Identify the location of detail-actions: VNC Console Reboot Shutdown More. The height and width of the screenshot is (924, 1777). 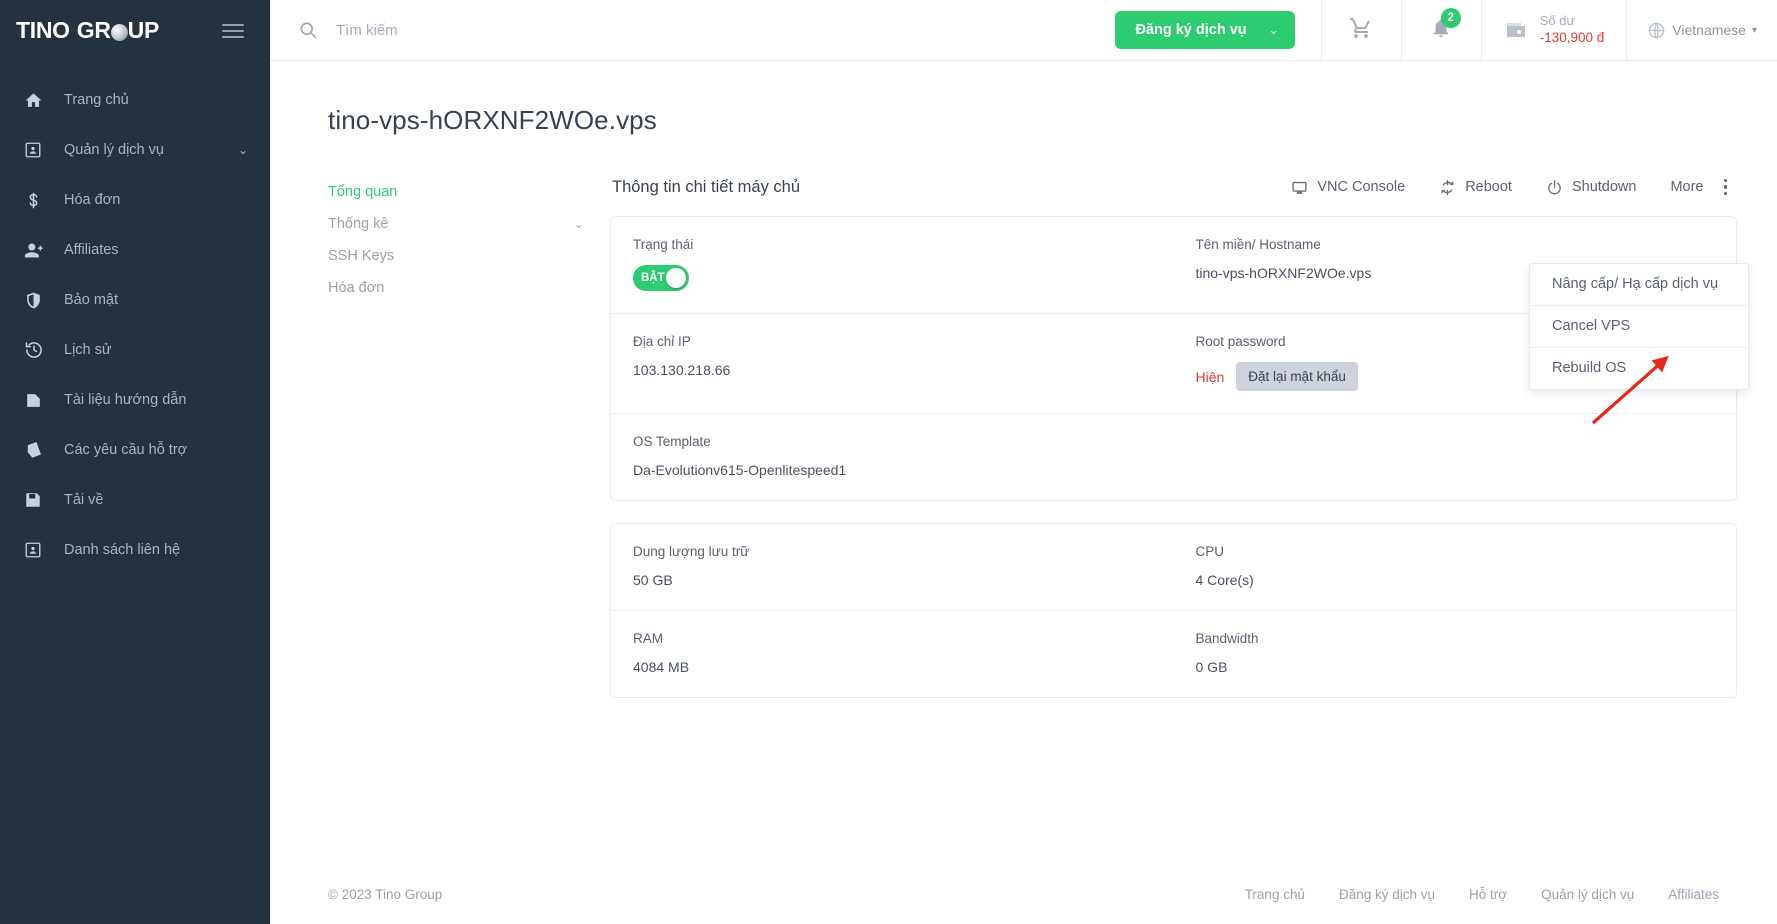
(1505, 187).